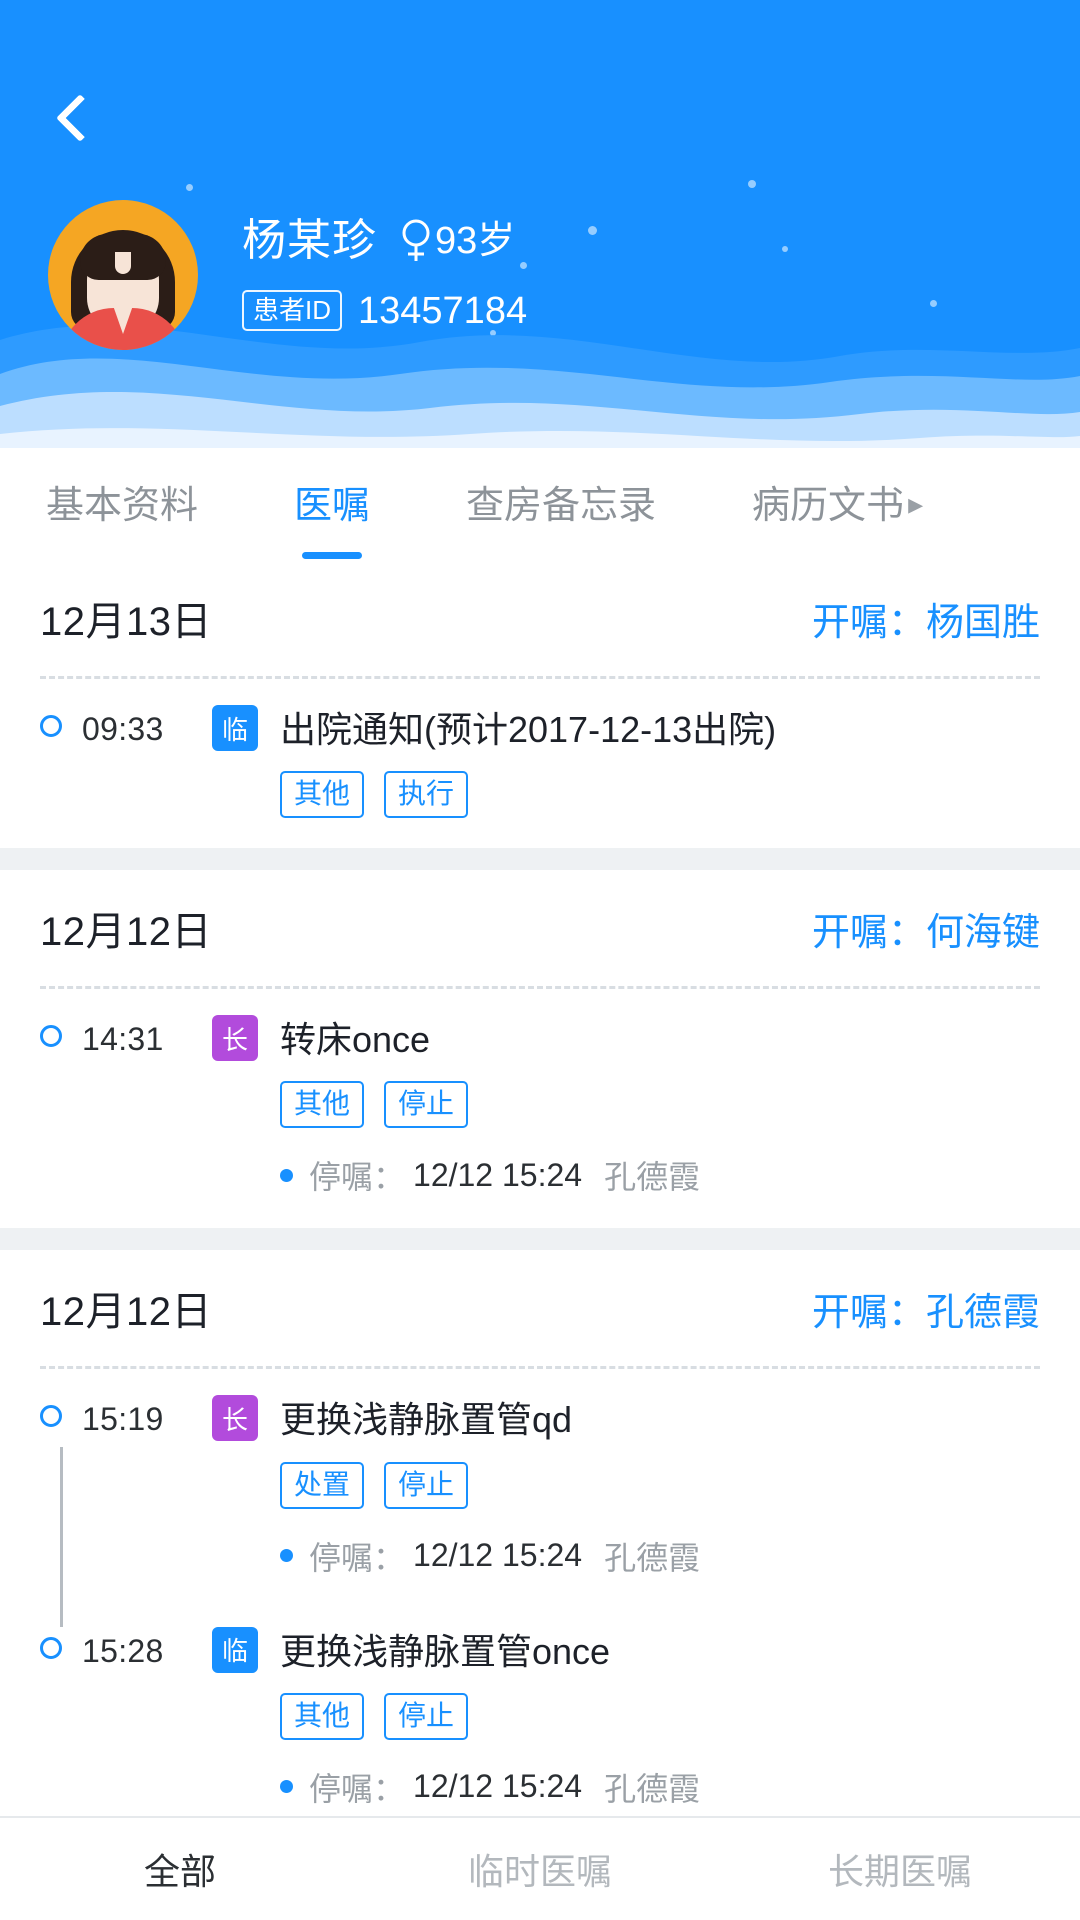 The height and width of the screenshot is (1920, 1080). I want to click on tab-basic-info: 基本资料, so click(122, 504).